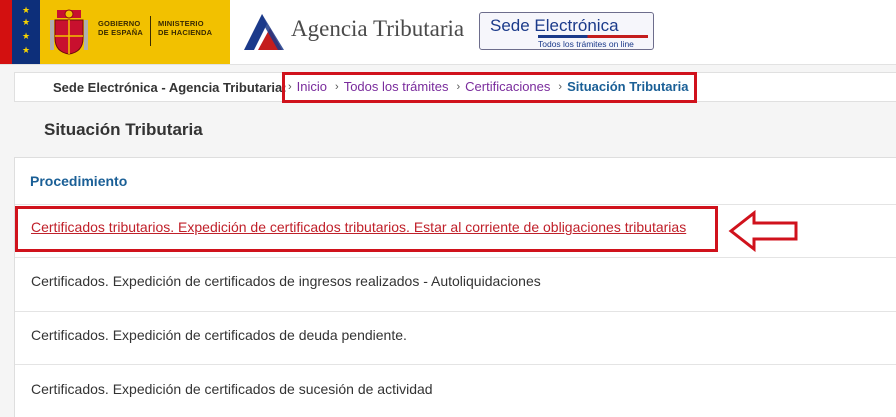  Describe the element at coordinates (593, 36) in the screenshot. I see `sede-underline` at that location.